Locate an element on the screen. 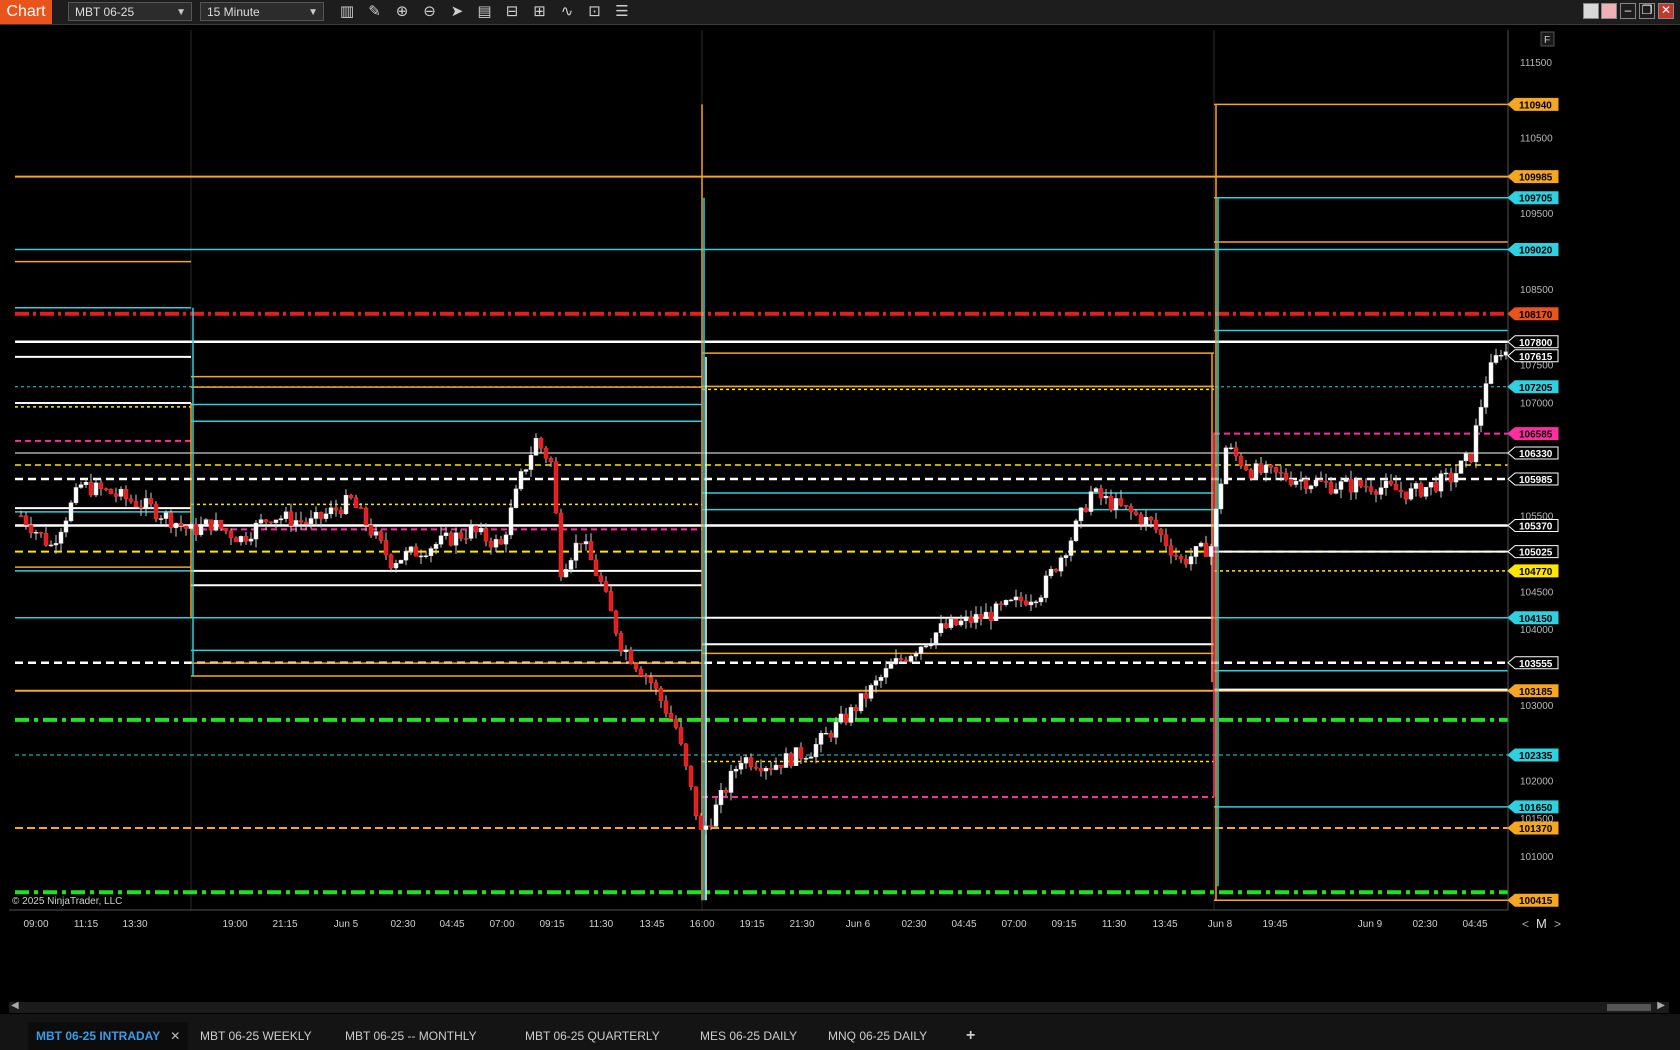 This screenshot has width=1680, height=1050. mode-button: M is located at coordinates (1541, 923).